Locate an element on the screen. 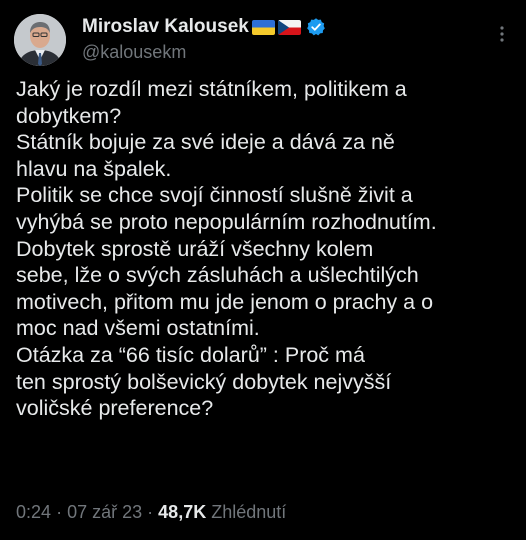  ukraine-flag-icon is located at coordinates (263, 27).